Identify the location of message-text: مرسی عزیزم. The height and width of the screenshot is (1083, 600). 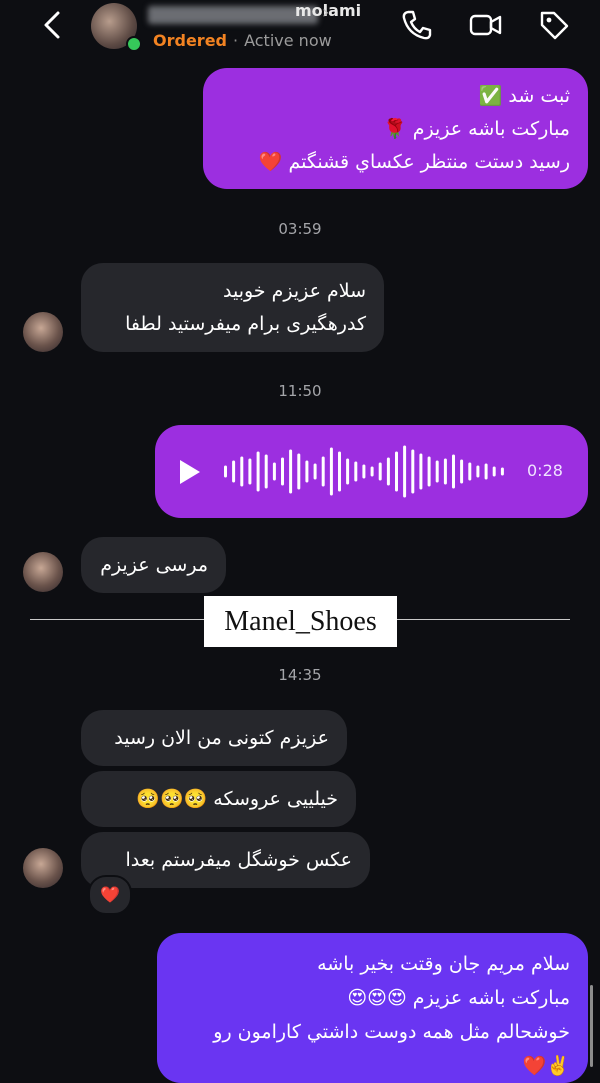
(154, 565).